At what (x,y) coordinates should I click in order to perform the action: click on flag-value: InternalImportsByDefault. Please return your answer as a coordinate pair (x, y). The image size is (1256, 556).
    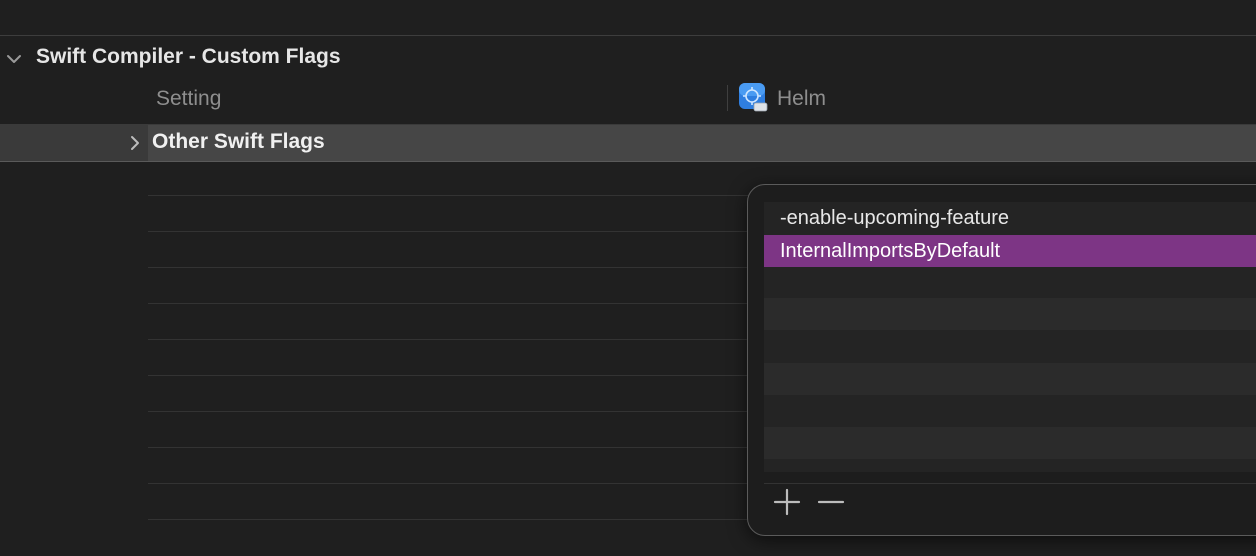
    Looking at the image, I should click on (890, 251).